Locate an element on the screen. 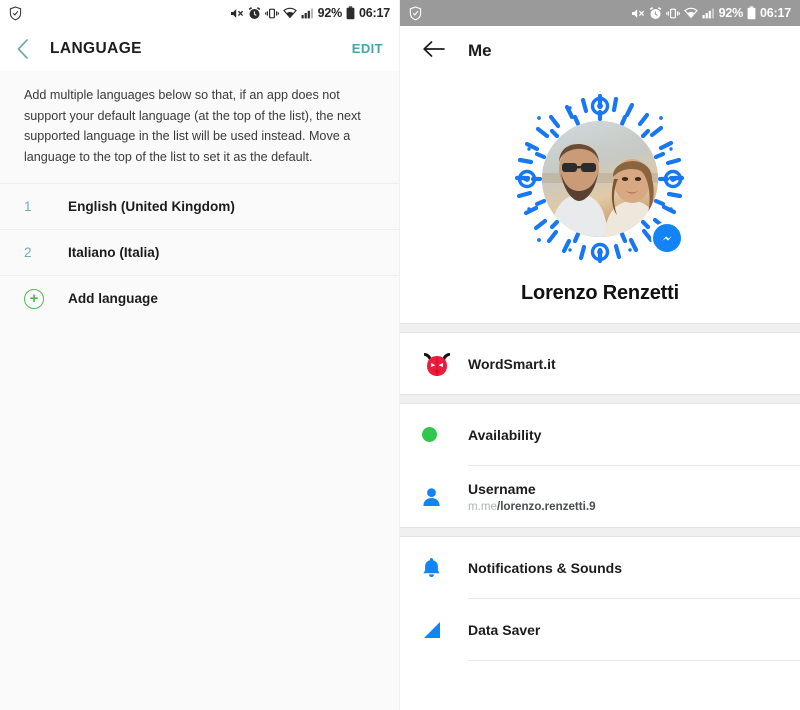 This screenshot has width=800, height=710. status-bar-left: 92% 06:17 is located at coordinates (199, 13).